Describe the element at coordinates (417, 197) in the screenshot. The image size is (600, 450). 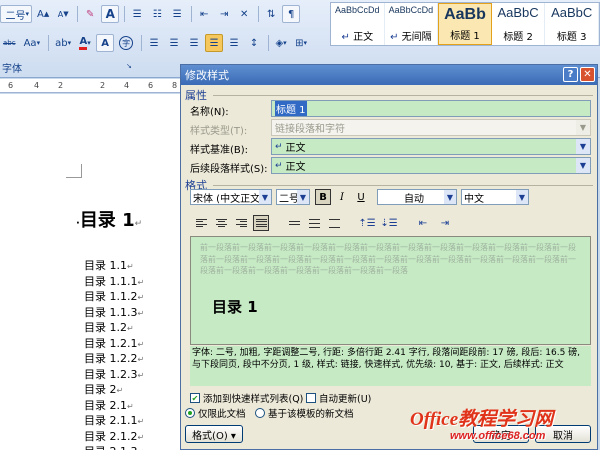
I see `font-color-dropdown: 自动 ▼` at that location.